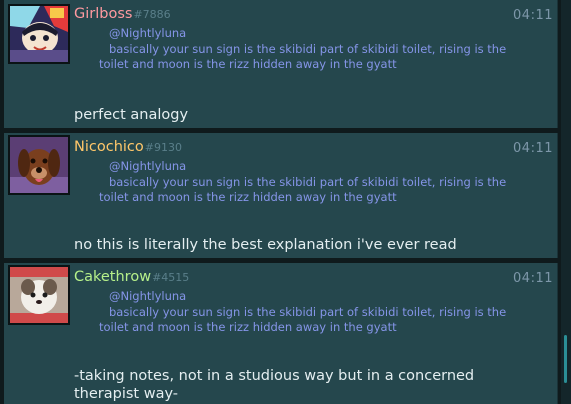 This screenshot has width=571, height=404. Describe the element at coordinates (109, 147) in the screenshot. I see `username: Nicochico` at that location.